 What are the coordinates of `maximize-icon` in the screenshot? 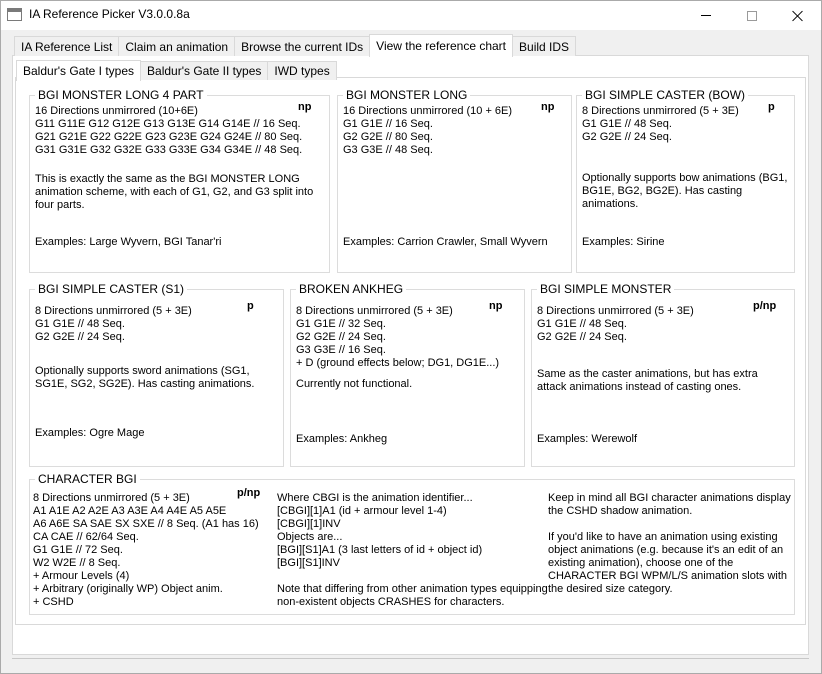 It's located at (752, 15).